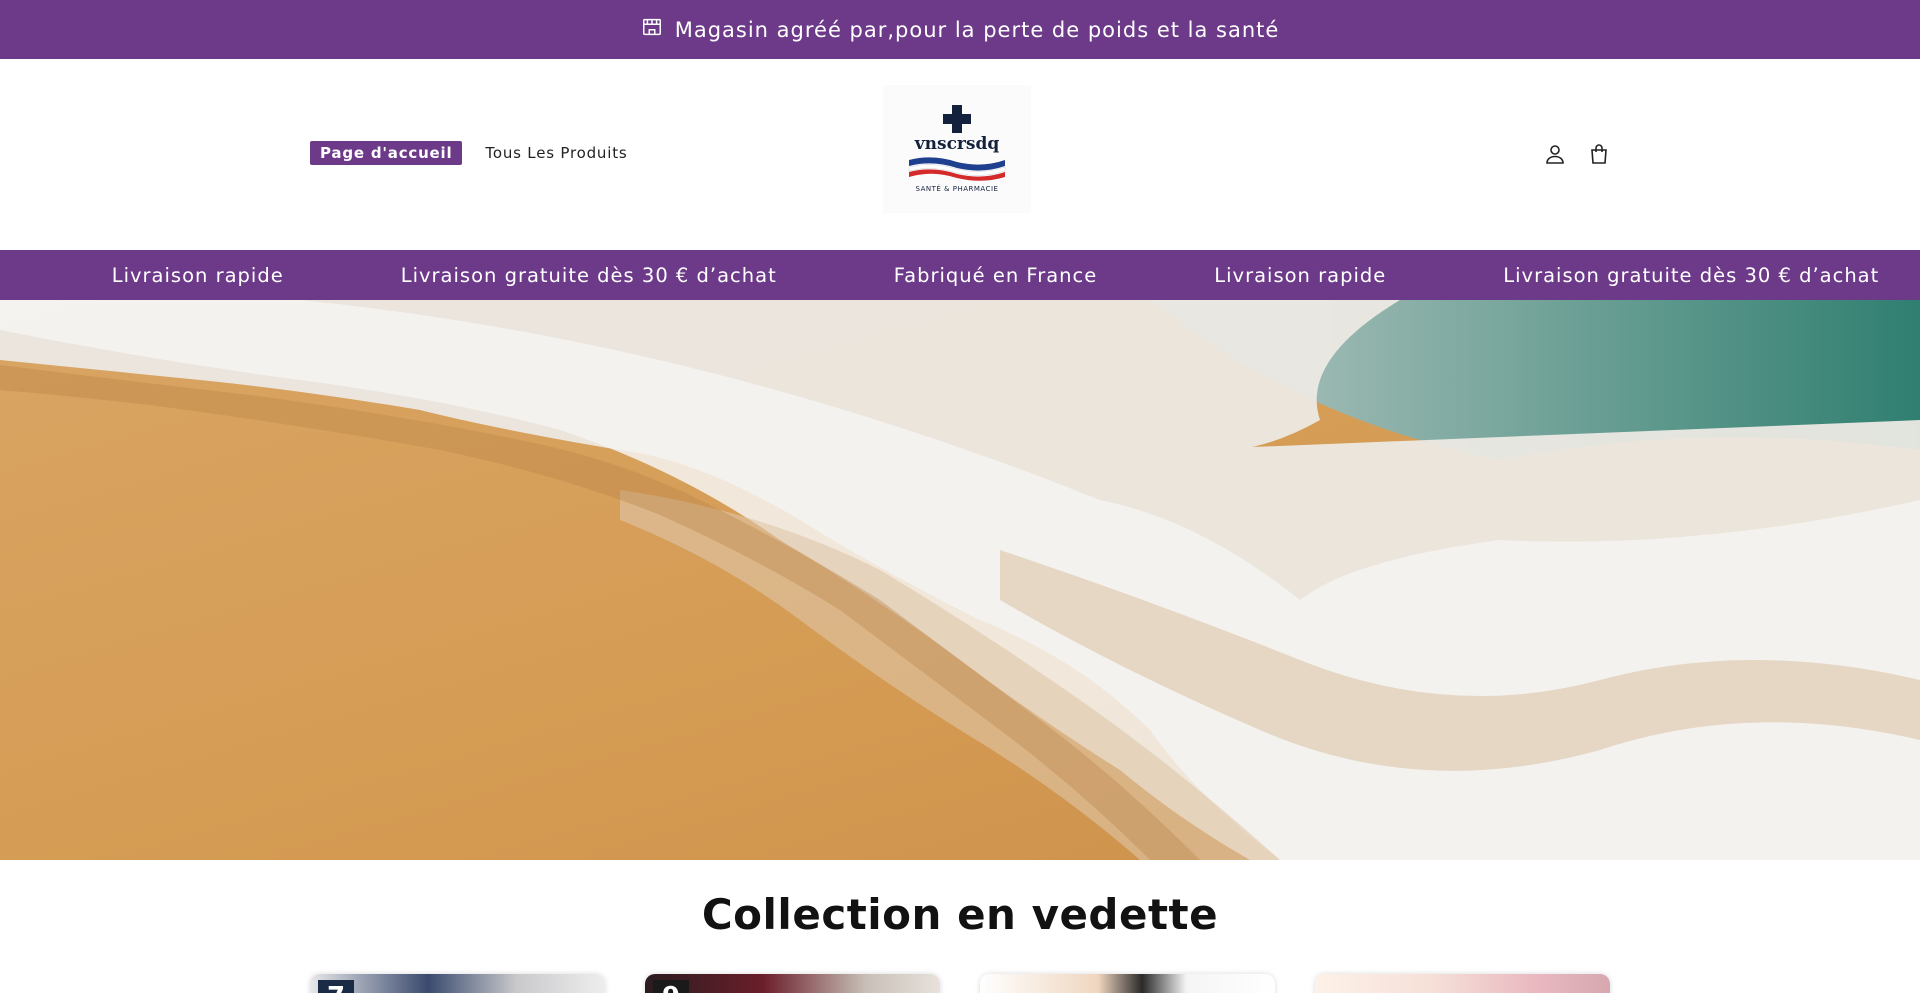 The width and height of the screenshot is (1920, 993). I want to click on flag-ribbon-icon, so click(957, 169).